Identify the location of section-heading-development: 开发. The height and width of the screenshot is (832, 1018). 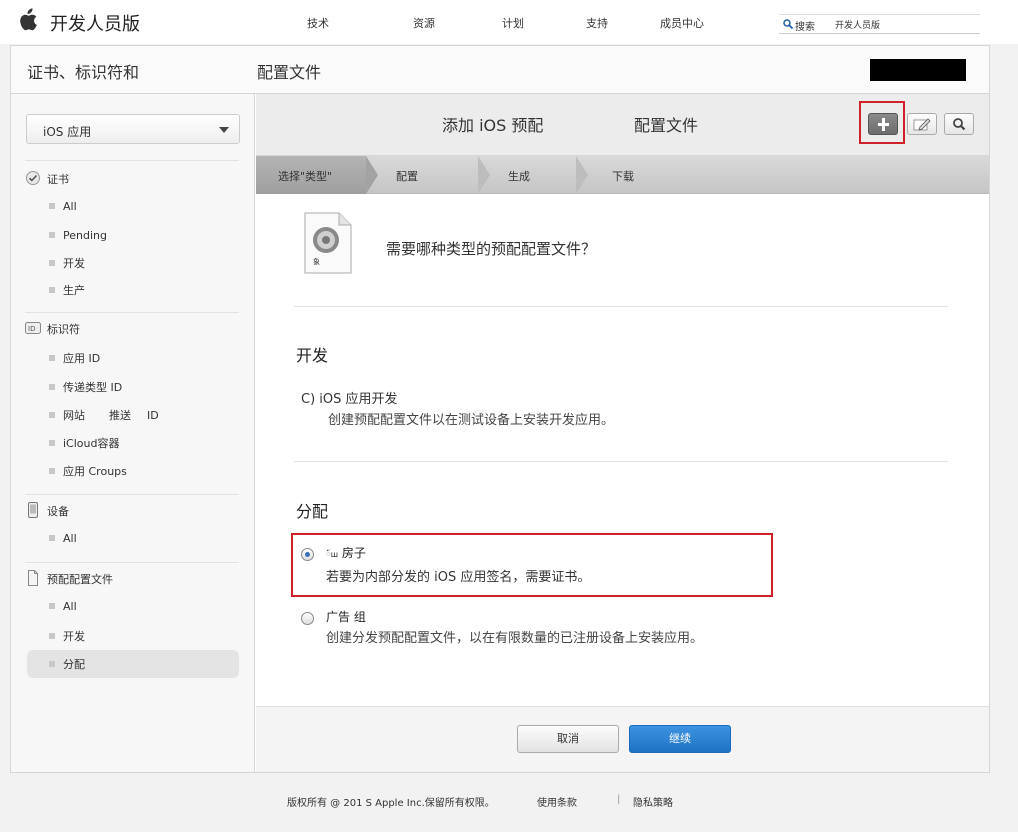
(312, 355).